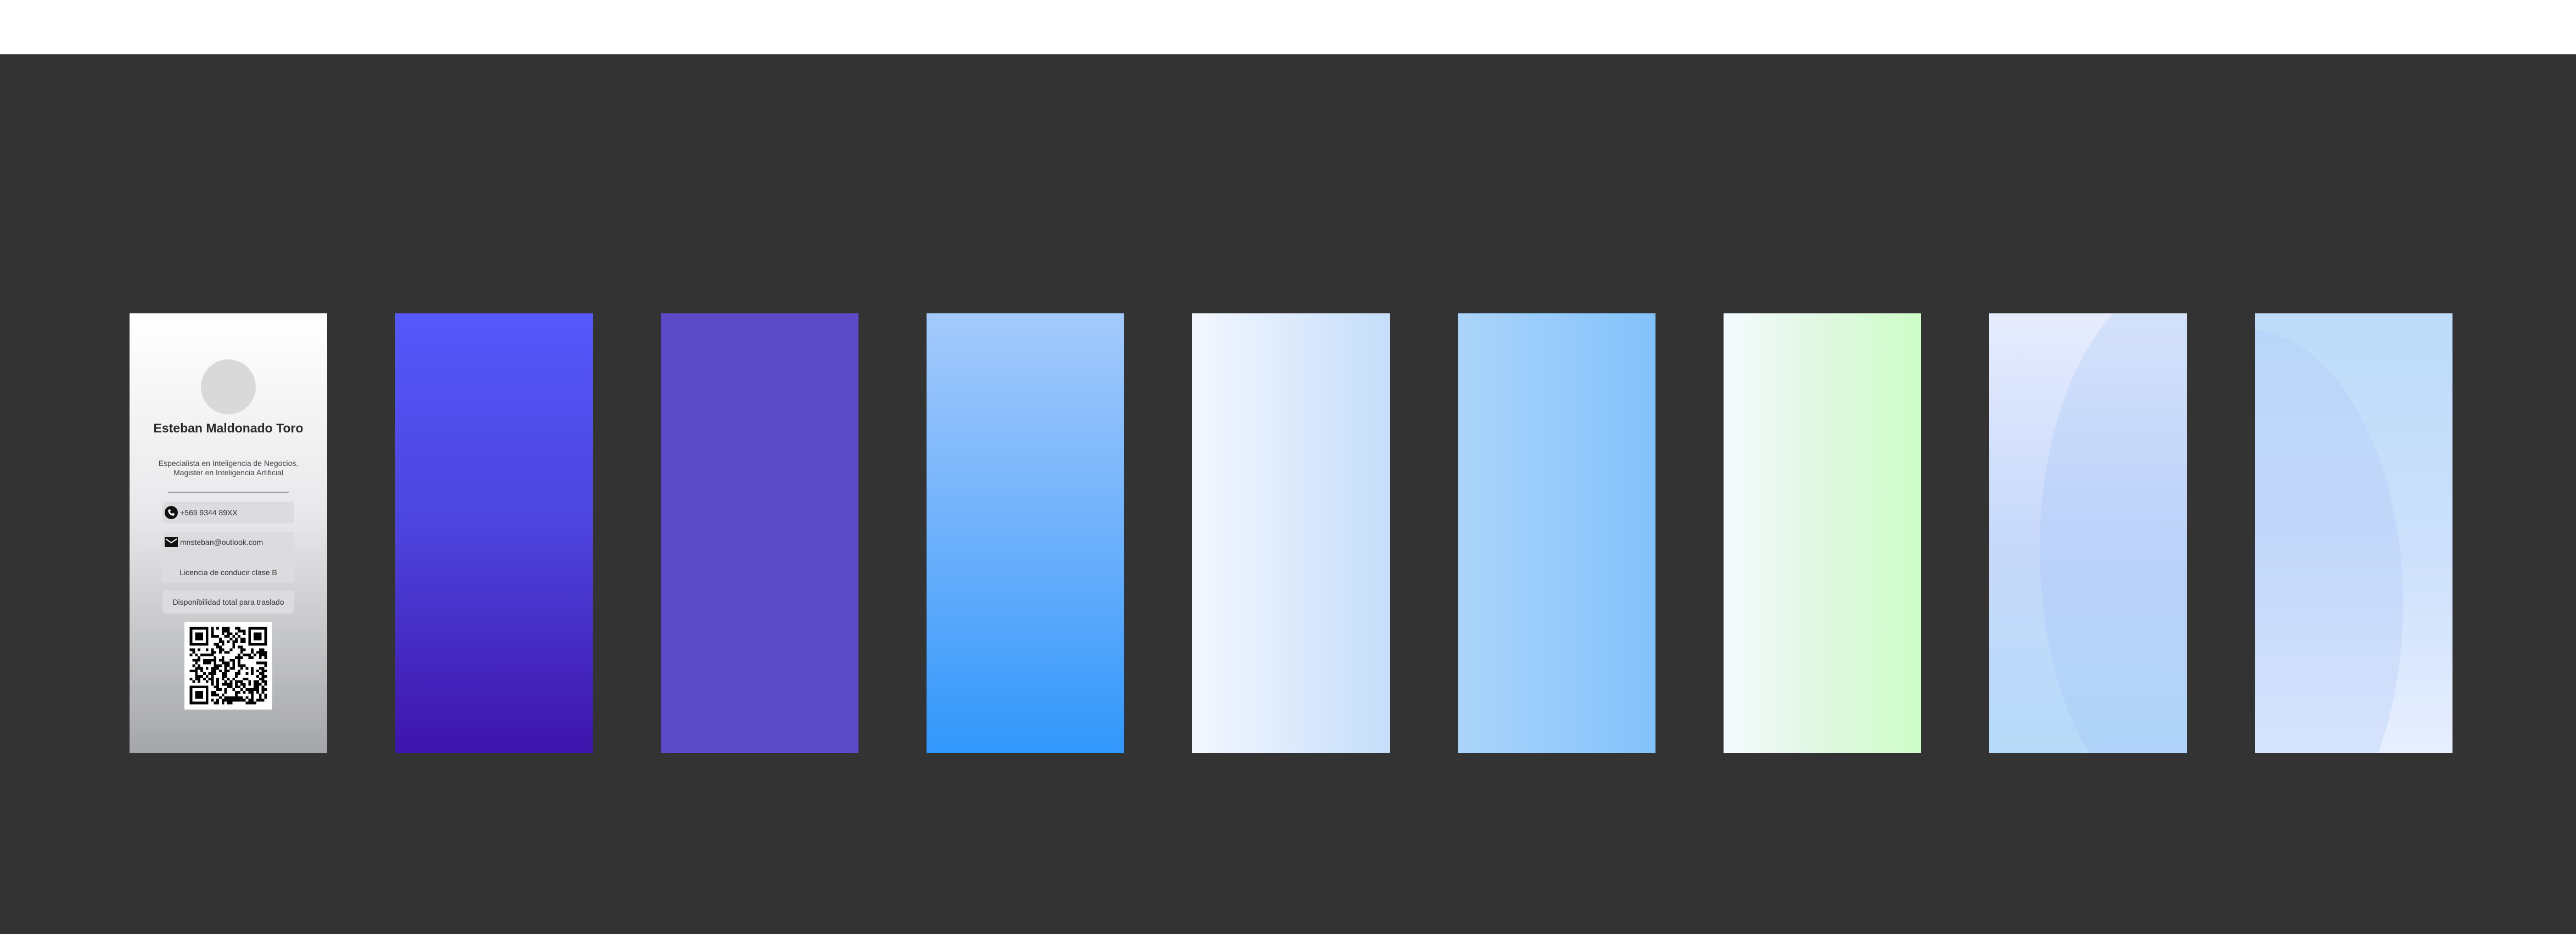 This screenshot has width=2576, height=934. I want to click on availability-text: Disponibilidad total para traslado, so click(228, 602).